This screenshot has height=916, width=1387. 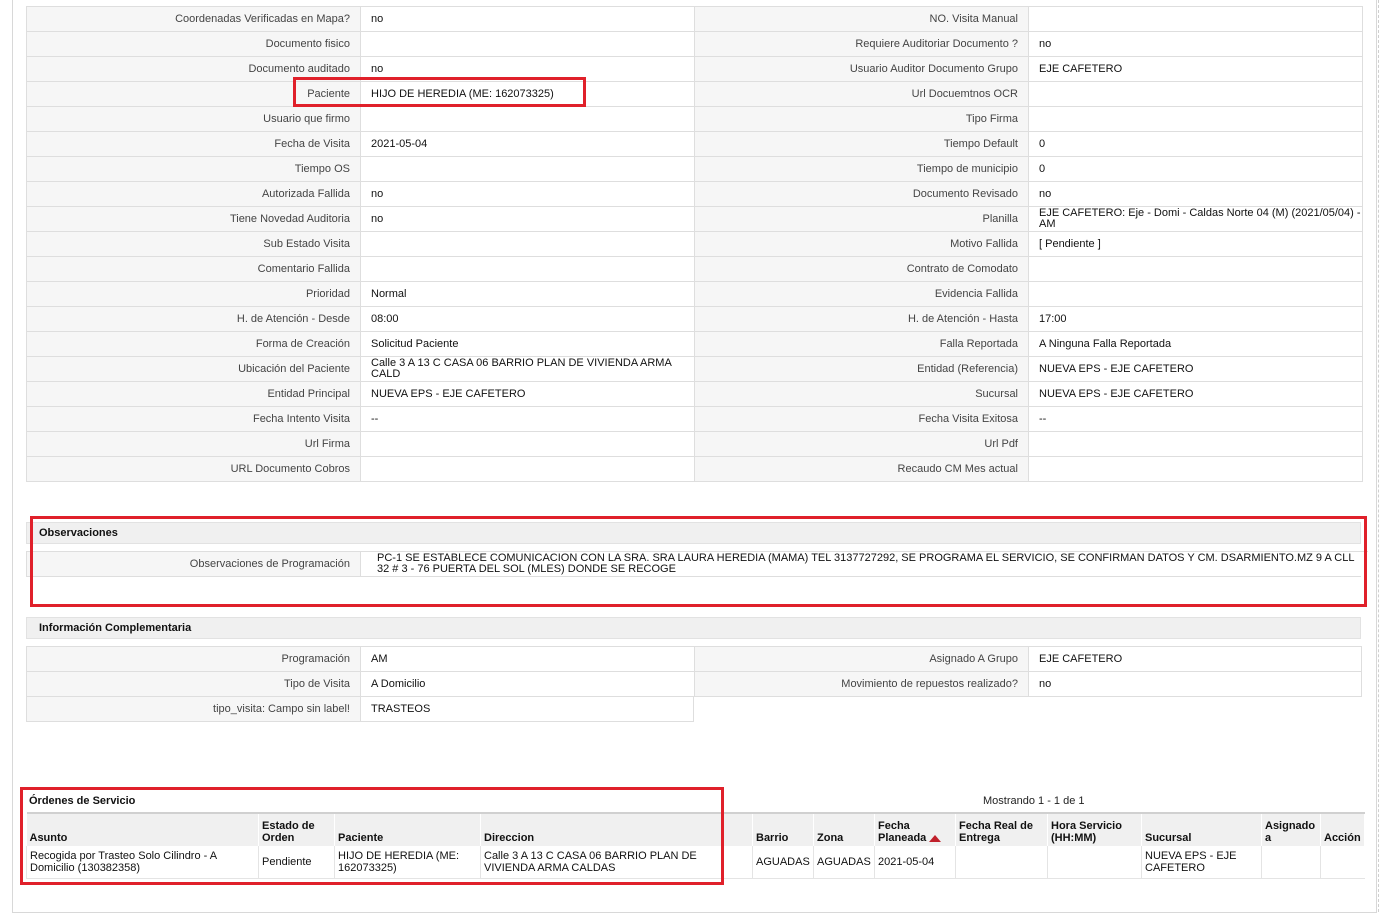 I want to click on tiempo-de-municipio-label: Tiempo de municipio, so click(x=861, y=168).